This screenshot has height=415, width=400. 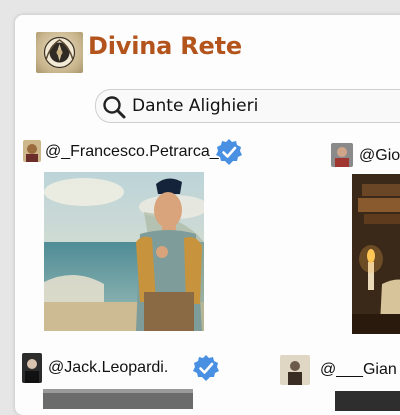 I want to click on laurel-emblem-icon, so click(x=59, y=52).